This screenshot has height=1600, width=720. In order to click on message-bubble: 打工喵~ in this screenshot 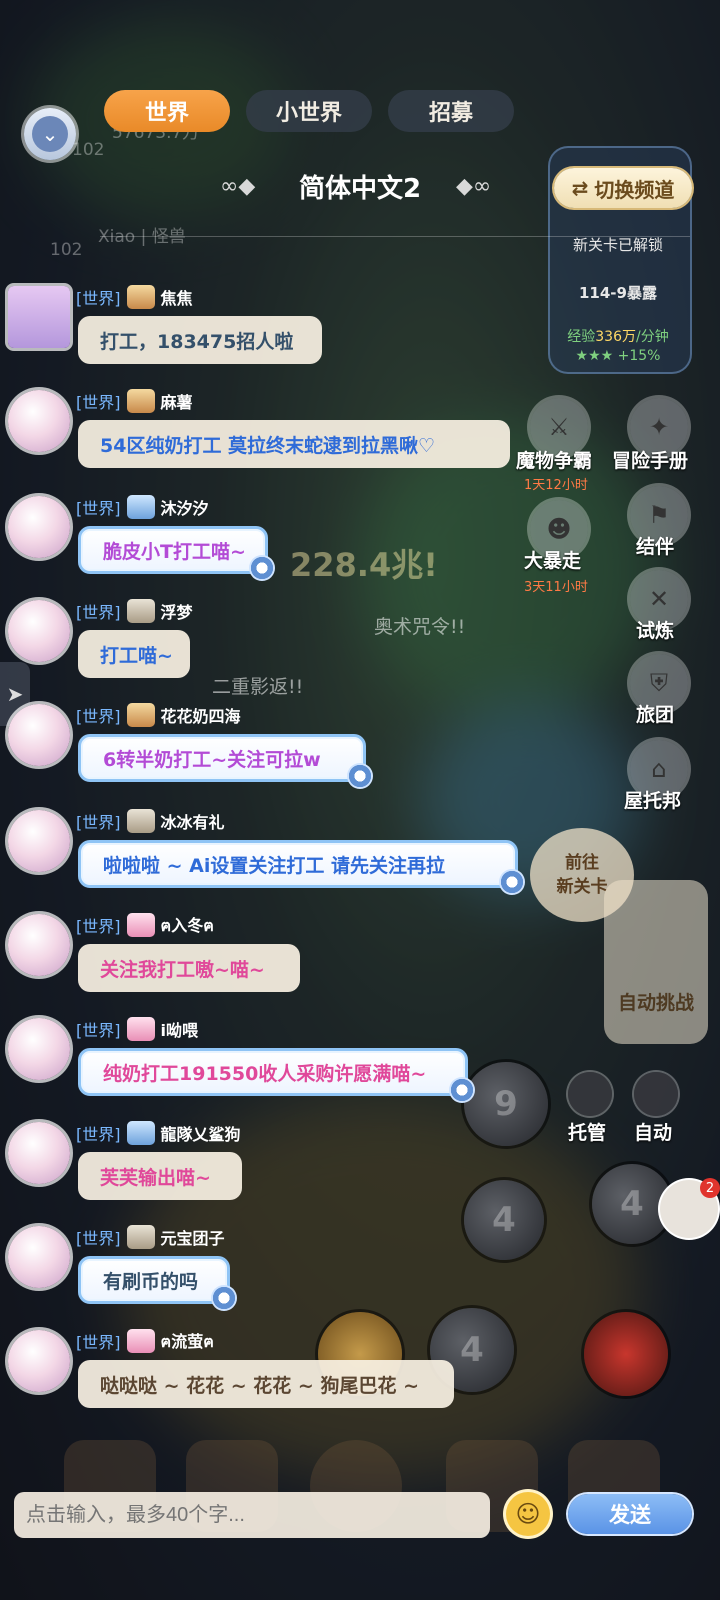, I will do `click(134, 654)`.